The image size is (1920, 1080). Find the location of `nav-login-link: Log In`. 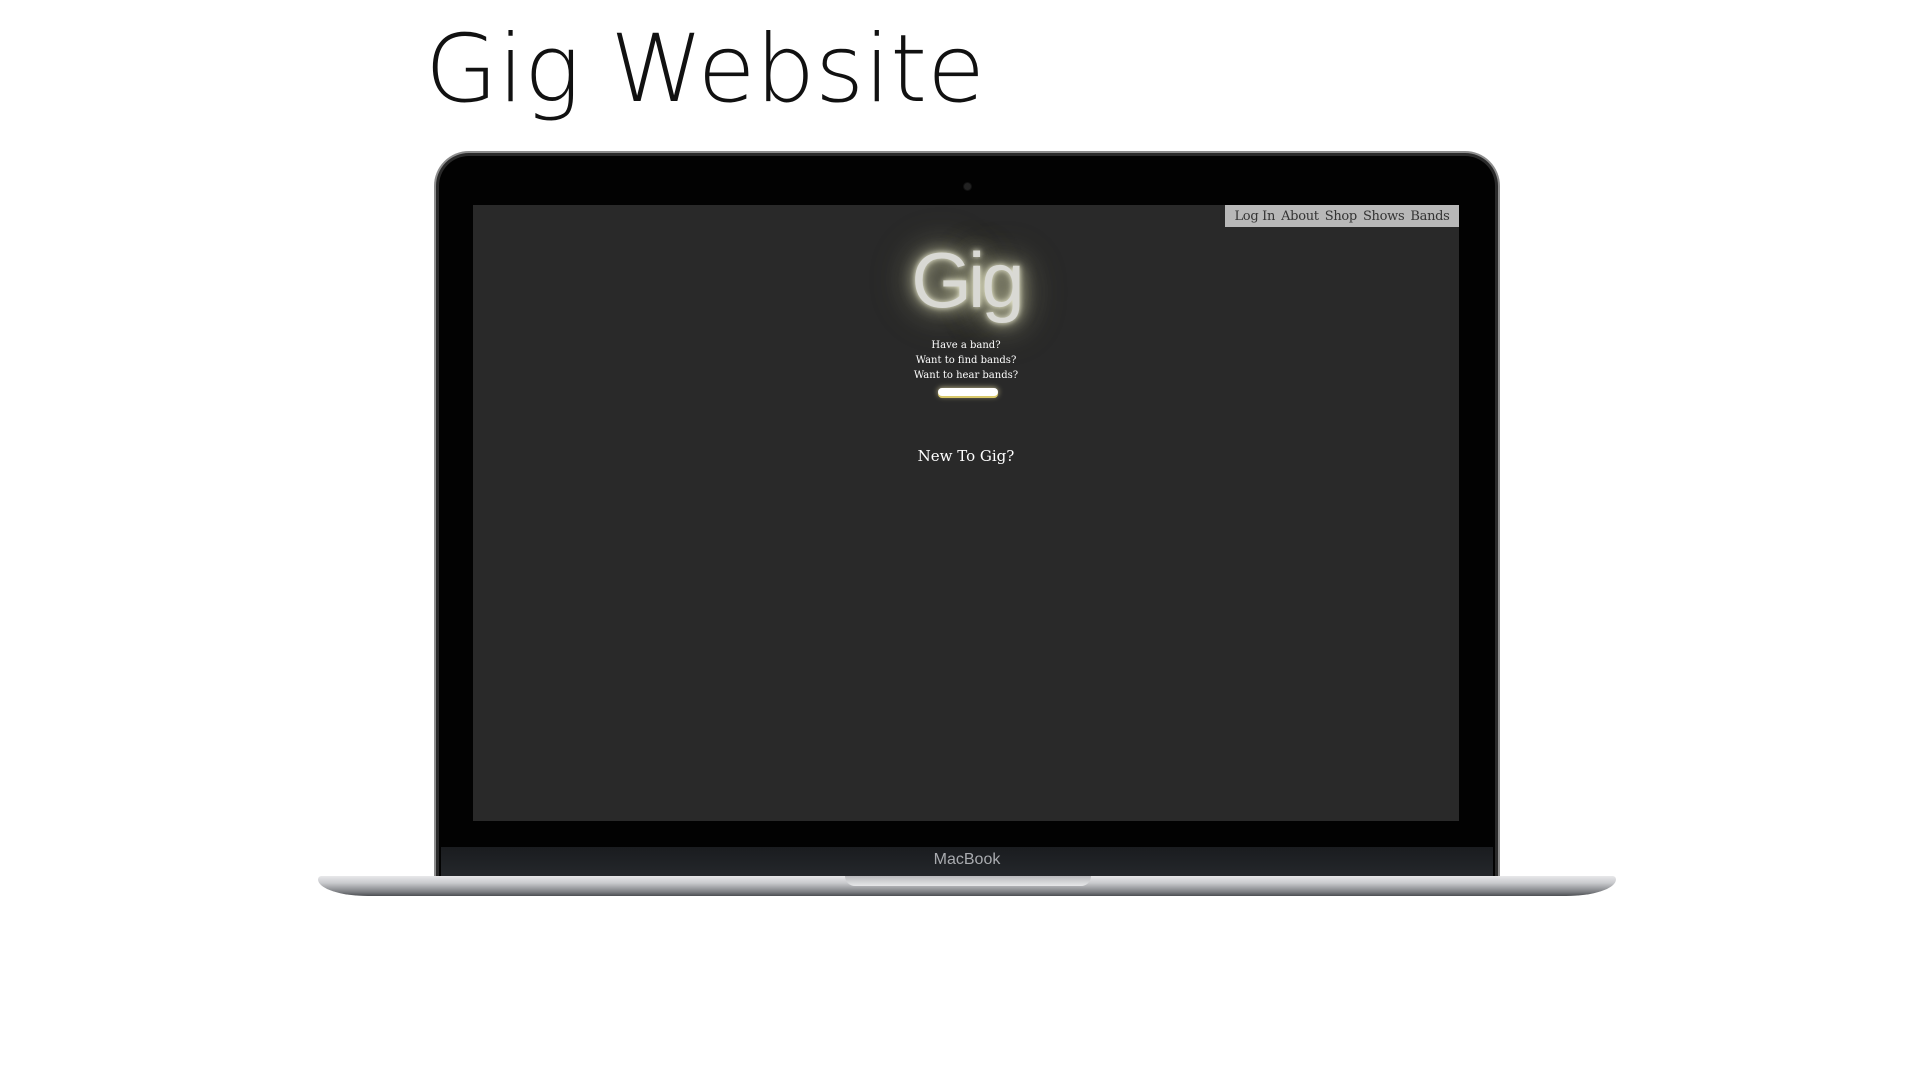

nav-login-link: Log In is located at coordinates (1254, 216).